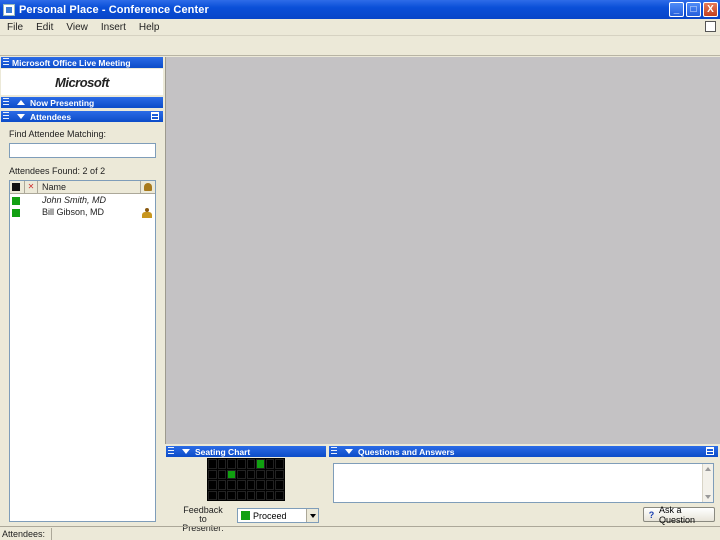 The image size is (720, 540). What do you see at coordinates (360, 46) in the screenshot?
I see `toolbar-strip` at bounding box center [360, 46].